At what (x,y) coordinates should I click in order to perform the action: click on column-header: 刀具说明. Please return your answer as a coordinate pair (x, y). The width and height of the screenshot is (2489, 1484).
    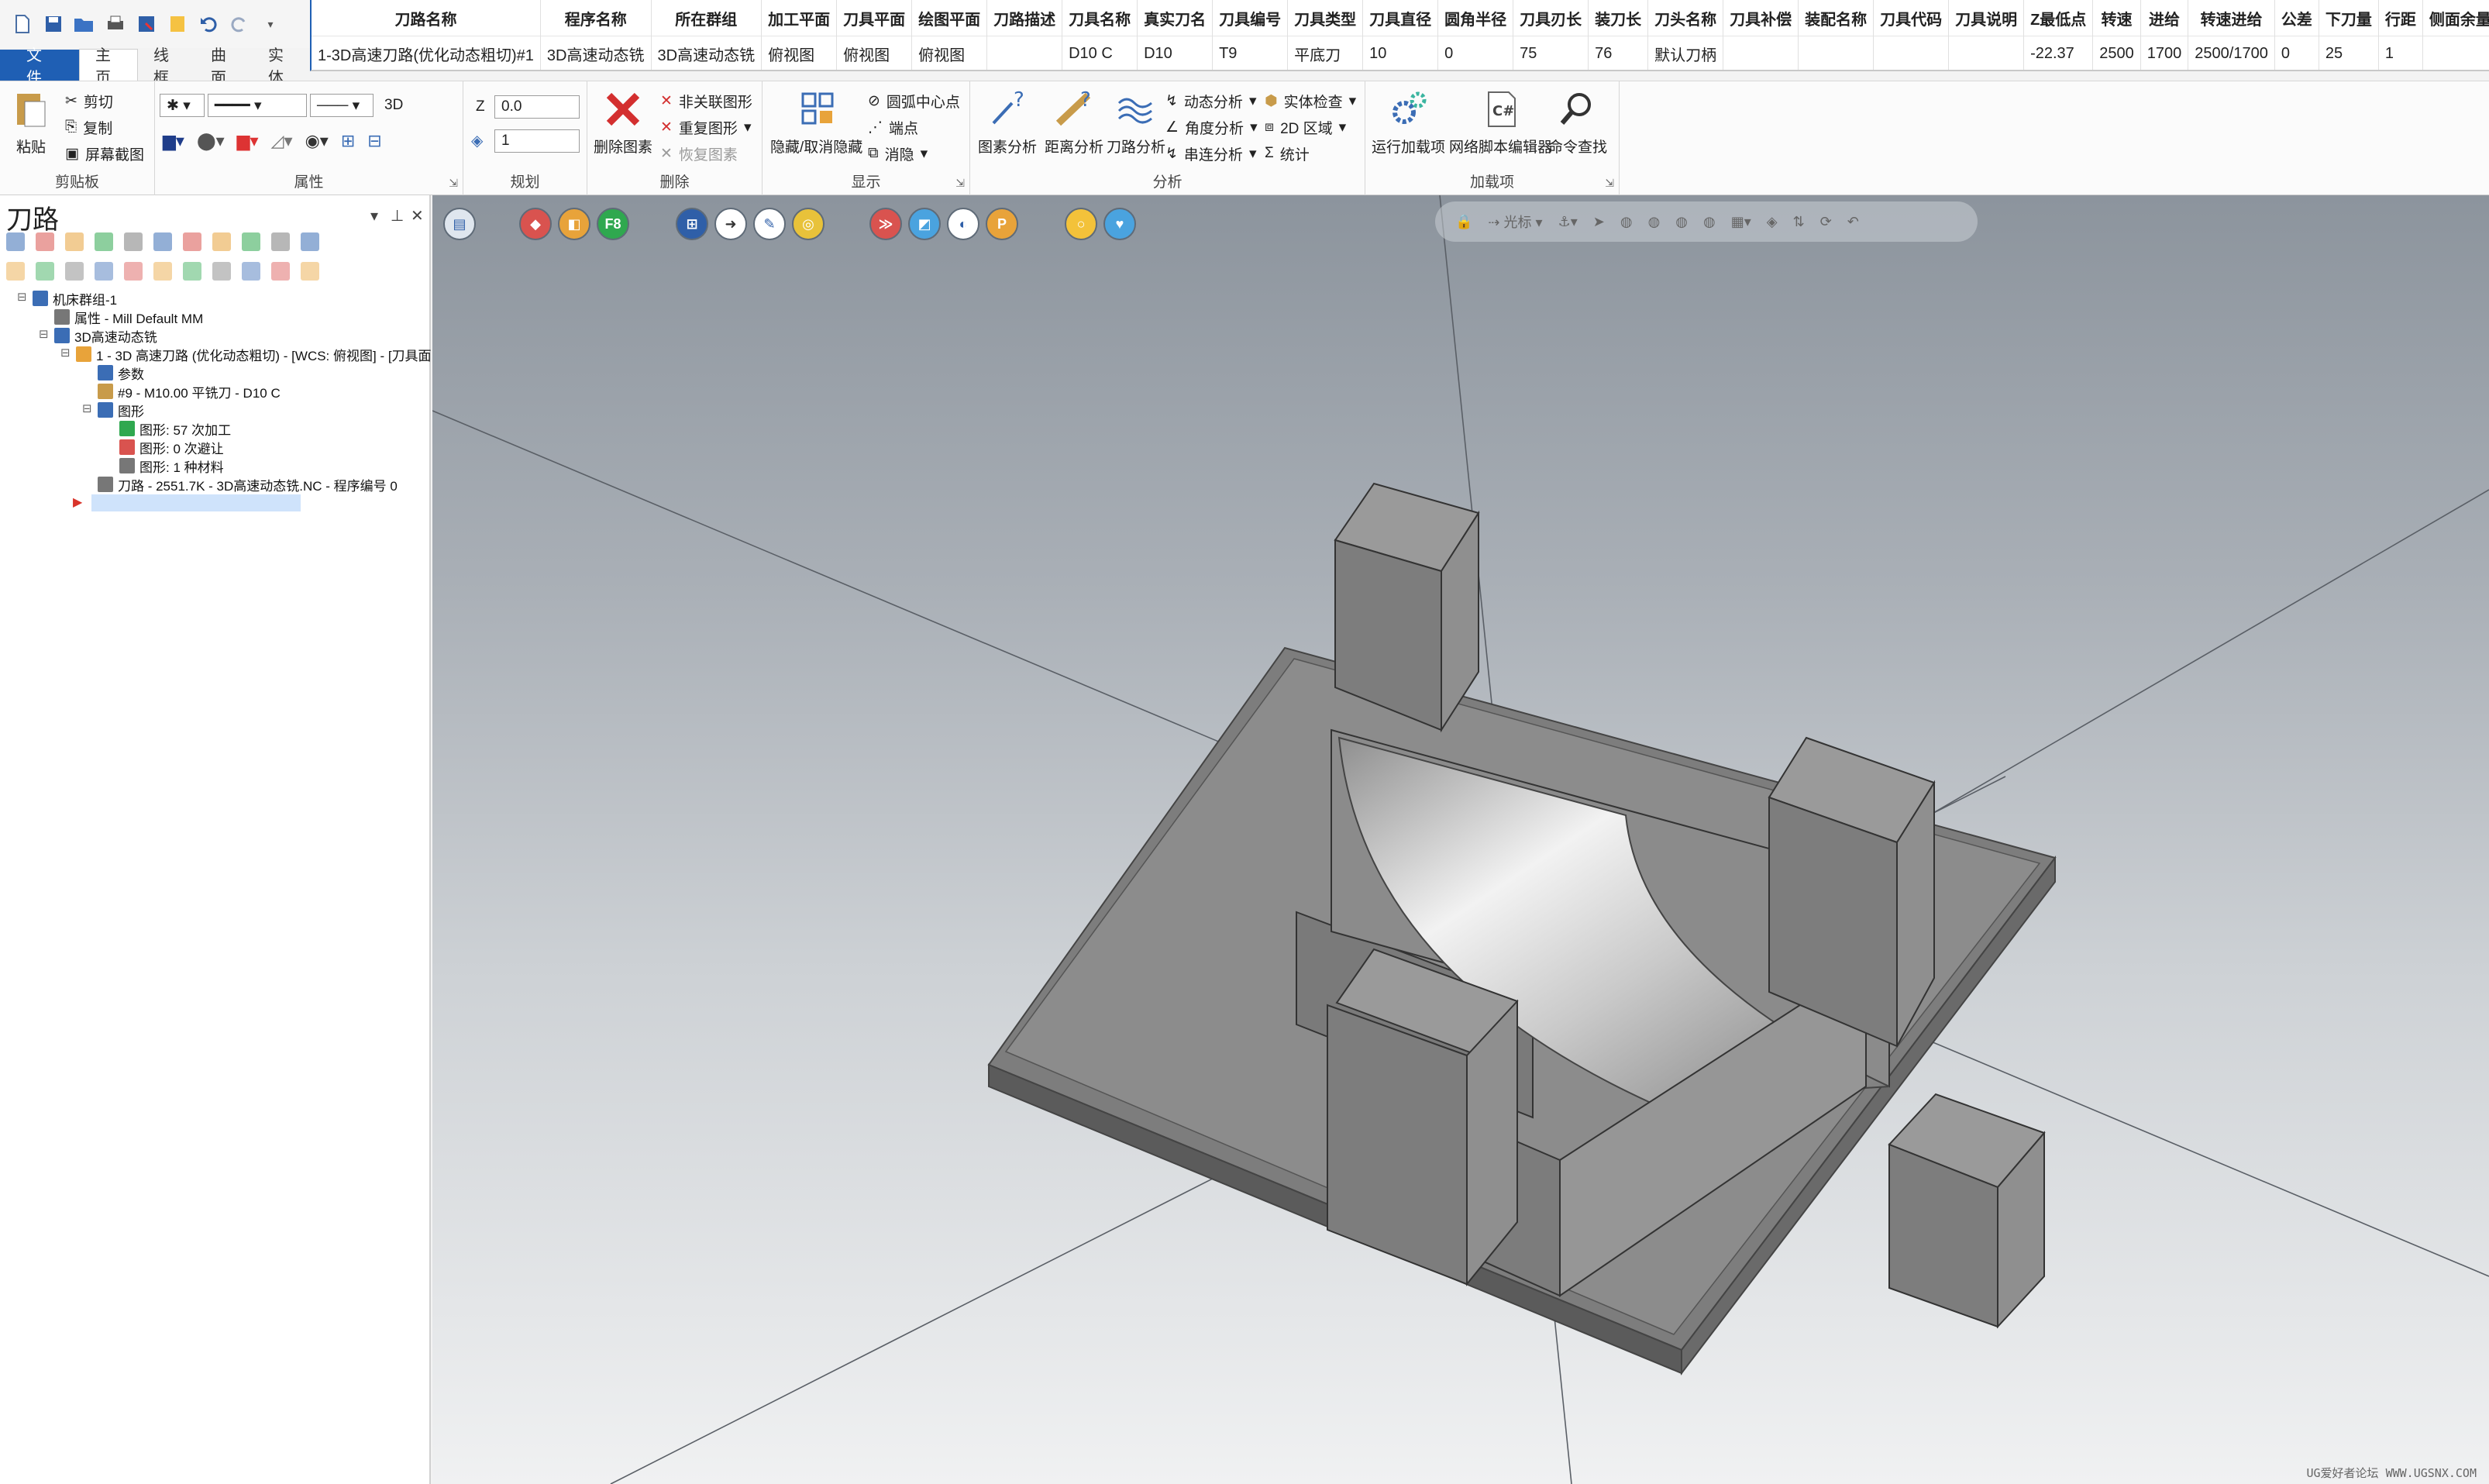
    Looking at the image, I should click on (1987, 18).